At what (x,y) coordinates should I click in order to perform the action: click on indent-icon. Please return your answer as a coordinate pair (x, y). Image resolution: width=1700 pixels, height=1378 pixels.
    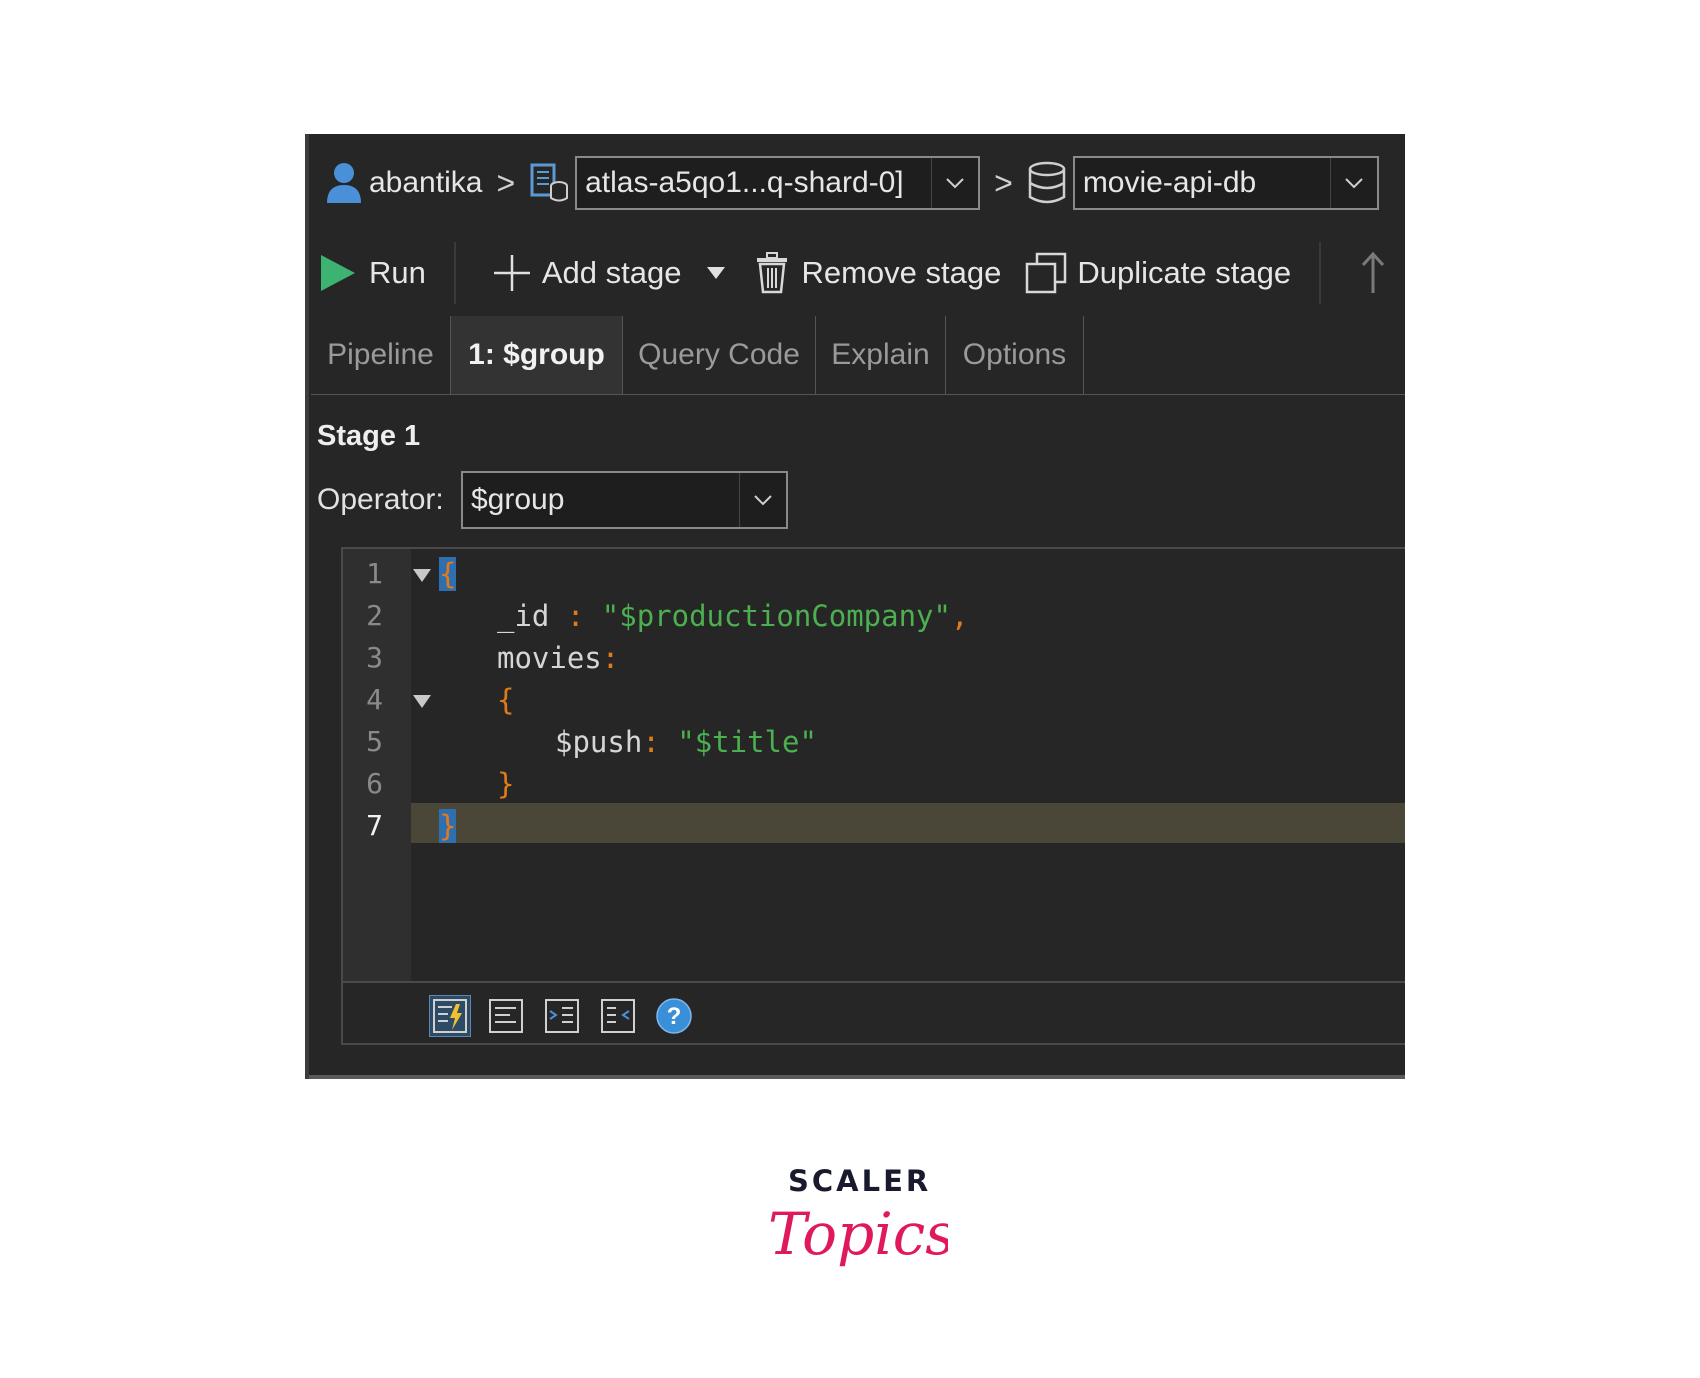
    Looking at the image, I should click on (562, 1016).